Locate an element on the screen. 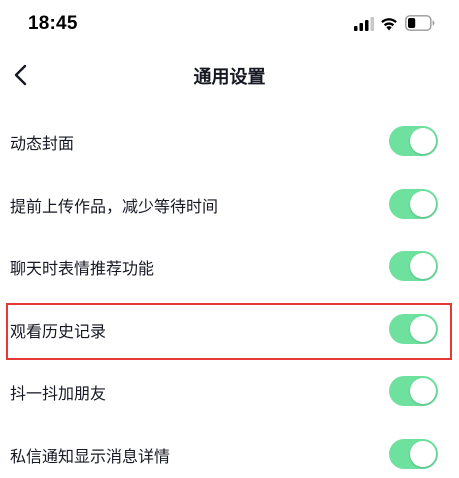  nav-bar: 通用设置 is located at coordinates (229, 75).